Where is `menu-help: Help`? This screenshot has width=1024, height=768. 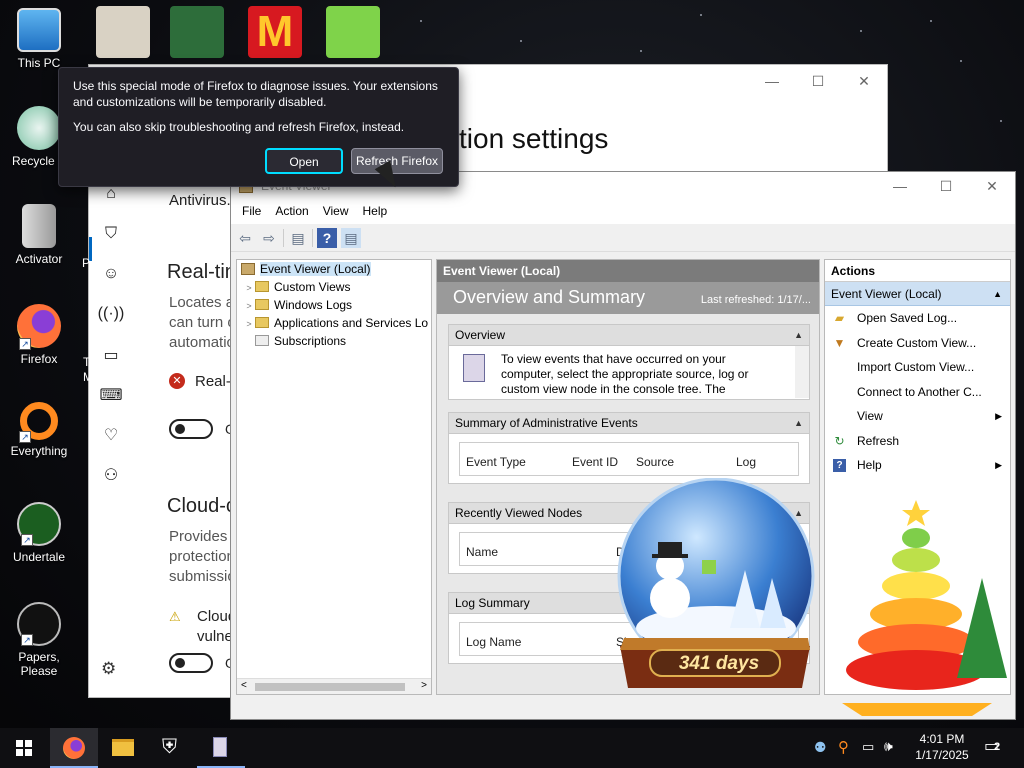 menu-help: Help is located at coordinates (375, 212).